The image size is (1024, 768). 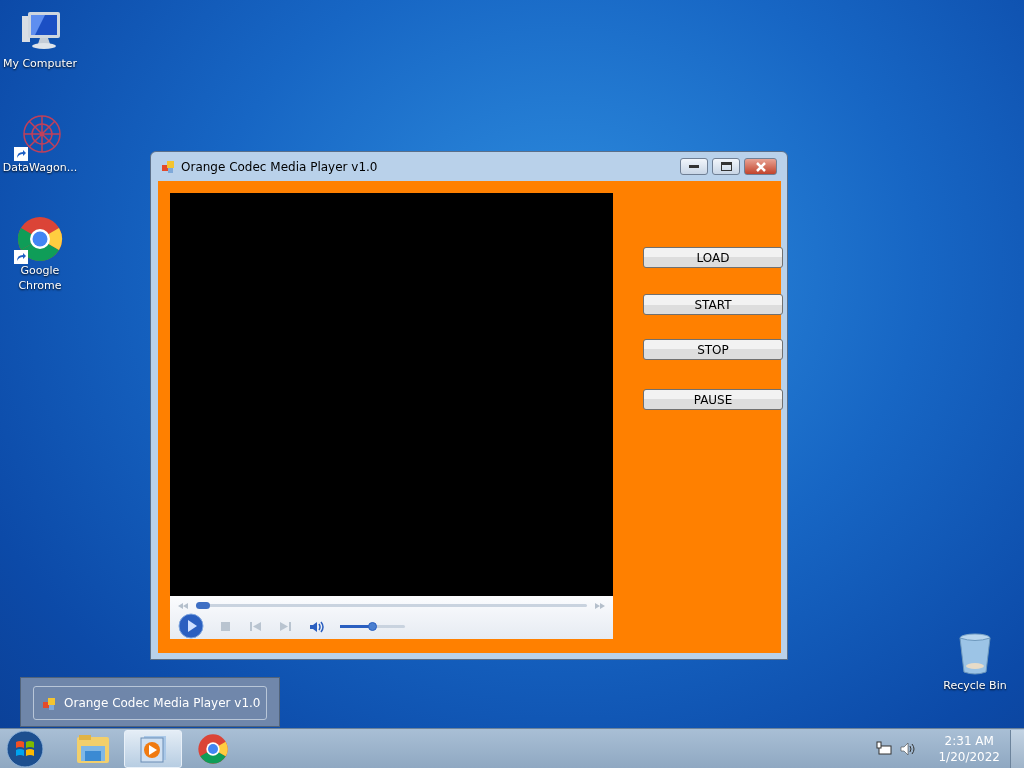 I want to click on seek-thumb, so click(x=203, y=605).